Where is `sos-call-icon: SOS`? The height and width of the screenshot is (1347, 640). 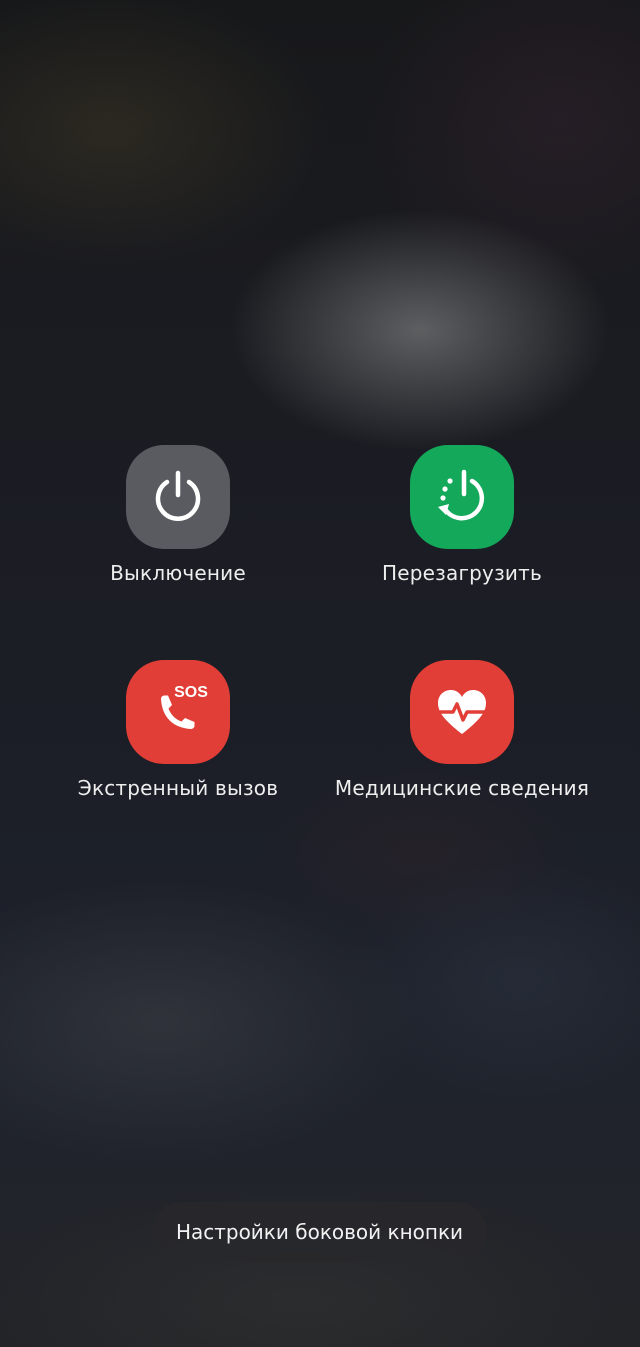 sos-call-icon: SOS is located at coordinates (178, 712).